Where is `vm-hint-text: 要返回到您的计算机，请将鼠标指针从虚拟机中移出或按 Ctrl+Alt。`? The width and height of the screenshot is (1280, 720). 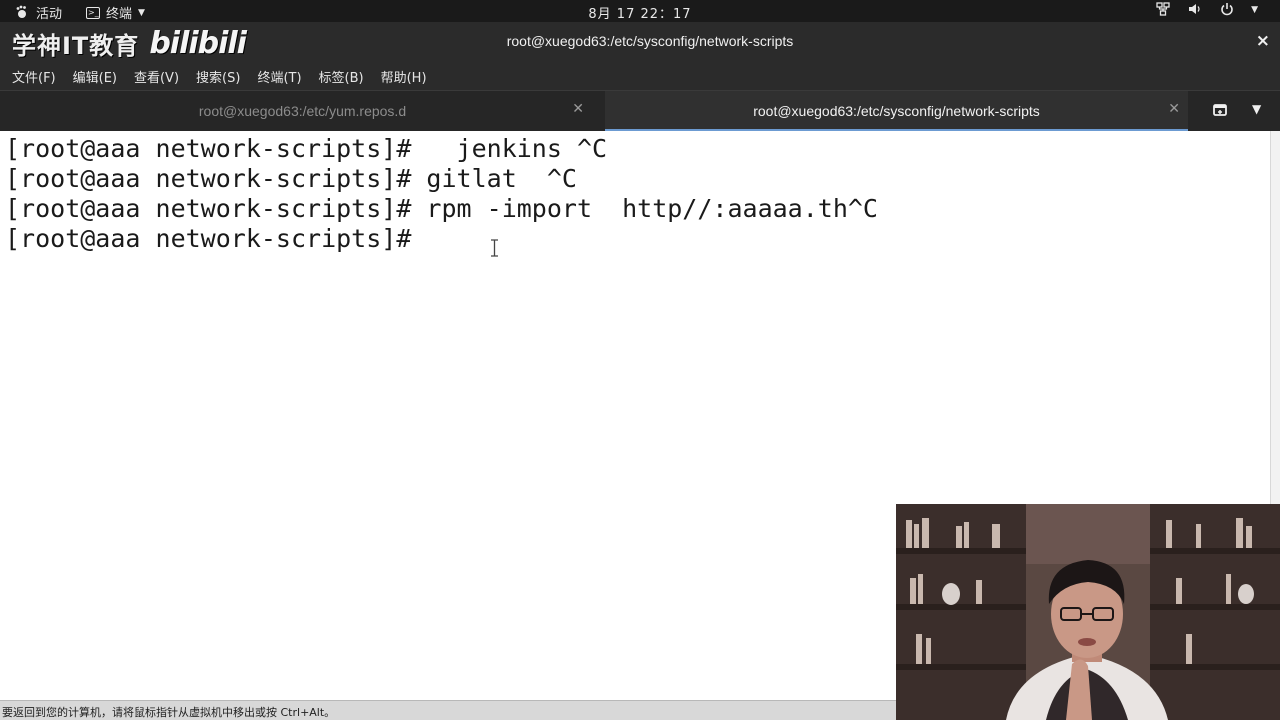 vm-hint-text: 要返回到您的计算机，请将鼠标指针从虚拟机中移出或按 Ctrl+Alt。 is located at coordinates (169, 712).